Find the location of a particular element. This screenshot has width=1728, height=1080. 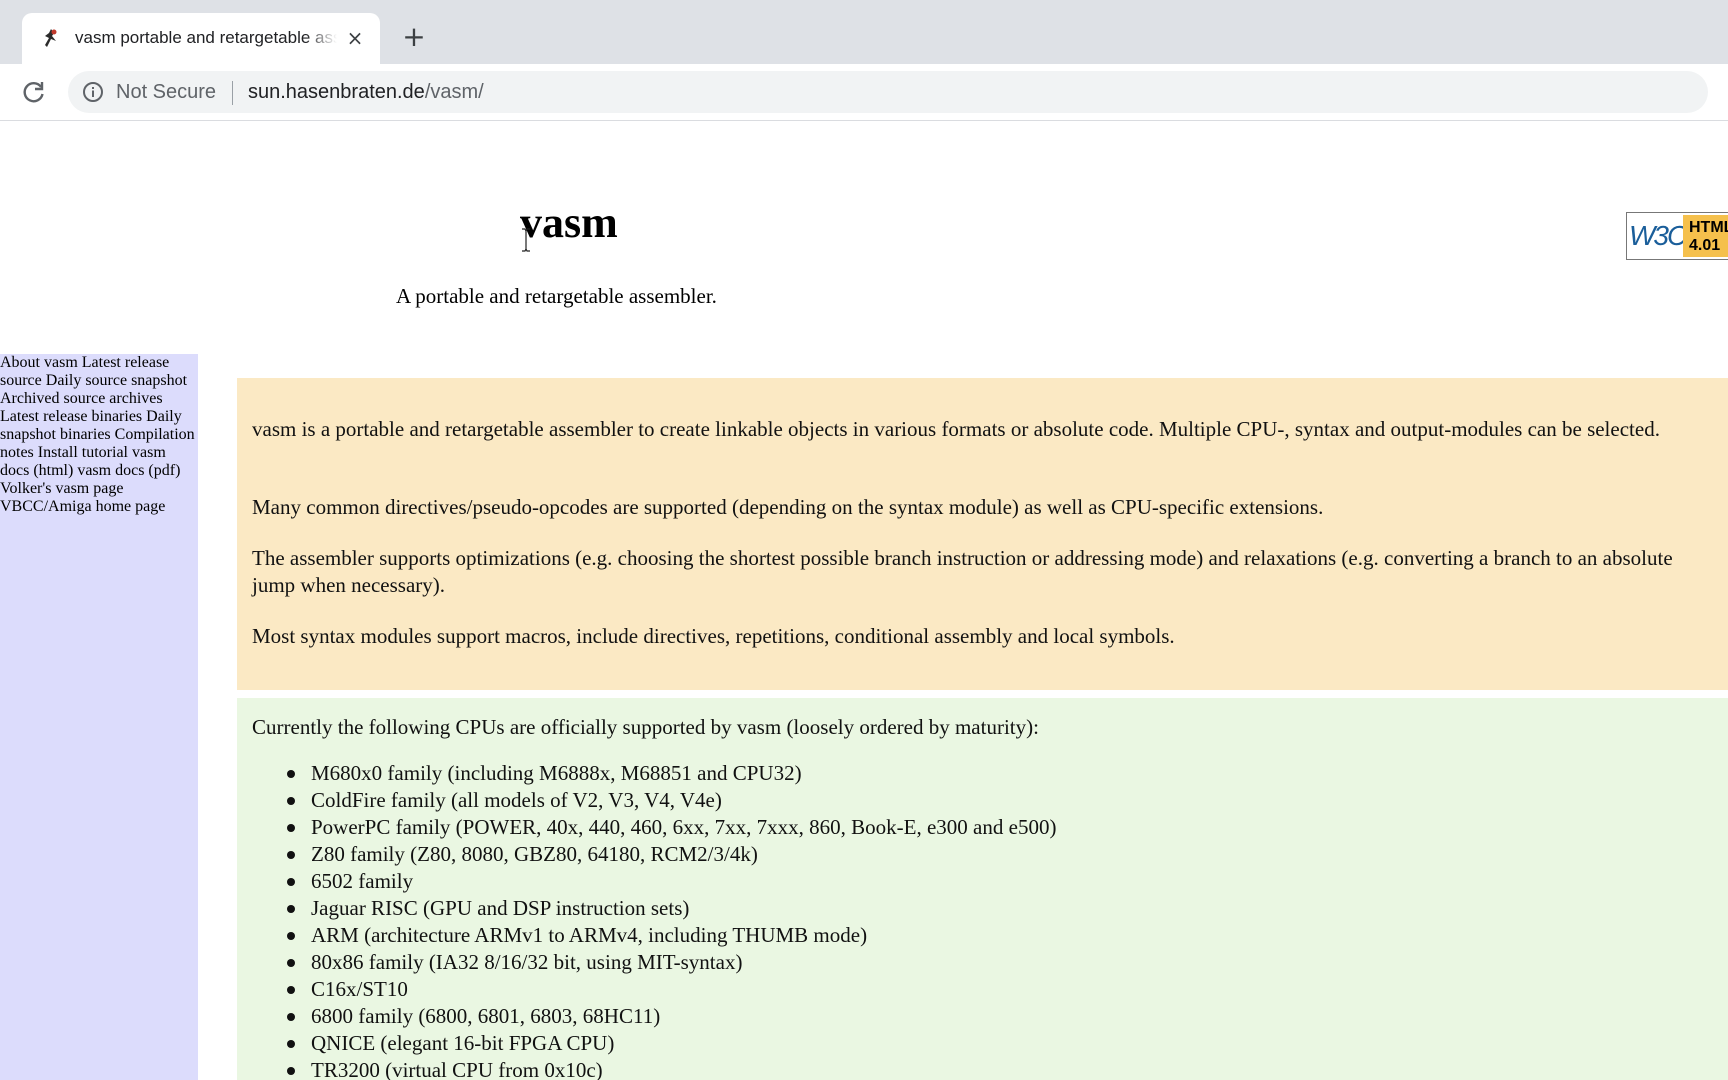

address-bar: Not Secure sun.hasenbraten.de/vasm/ is located at coordinates (888, 92).